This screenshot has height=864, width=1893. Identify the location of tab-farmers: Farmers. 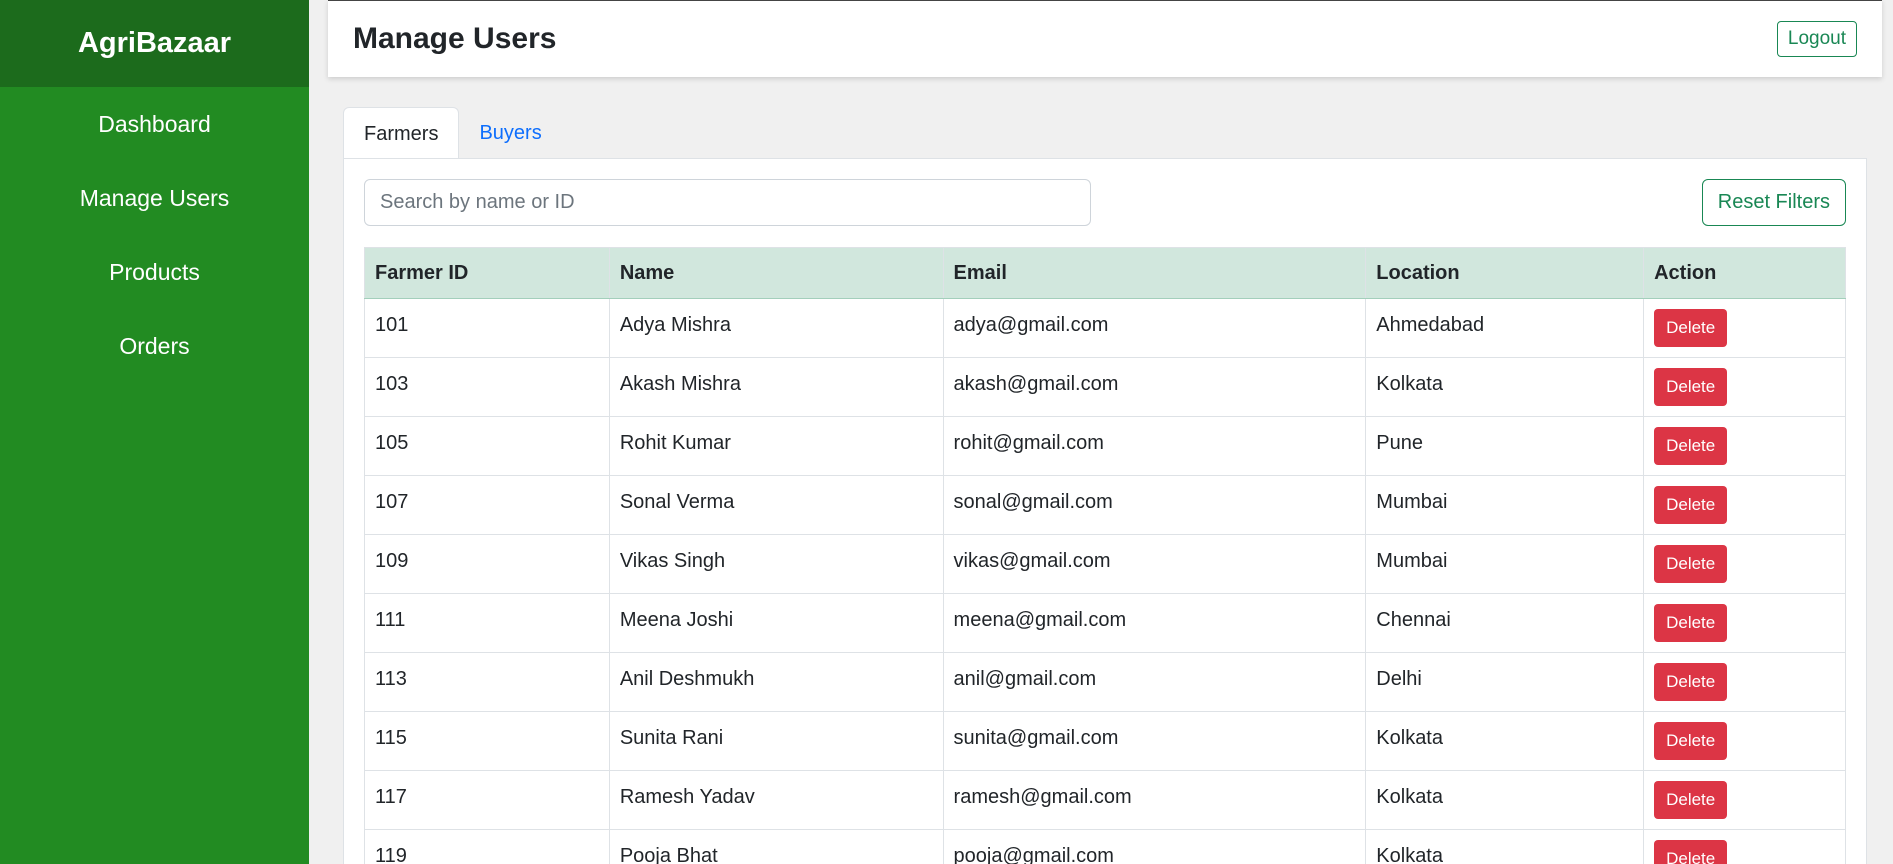
(401, 133).